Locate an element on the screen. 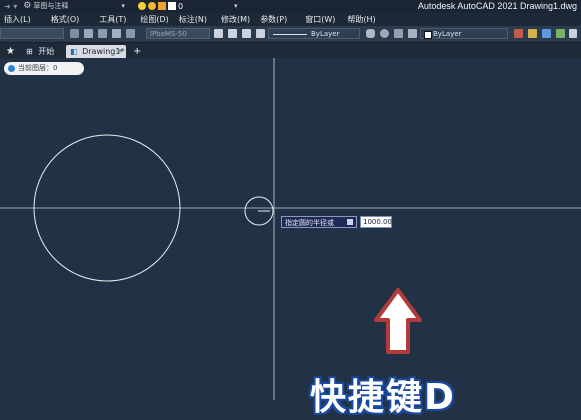 This screenshot has width=581, height=420. dropdown-arrow-icon: ▾ is located at coordinates (123, 6).